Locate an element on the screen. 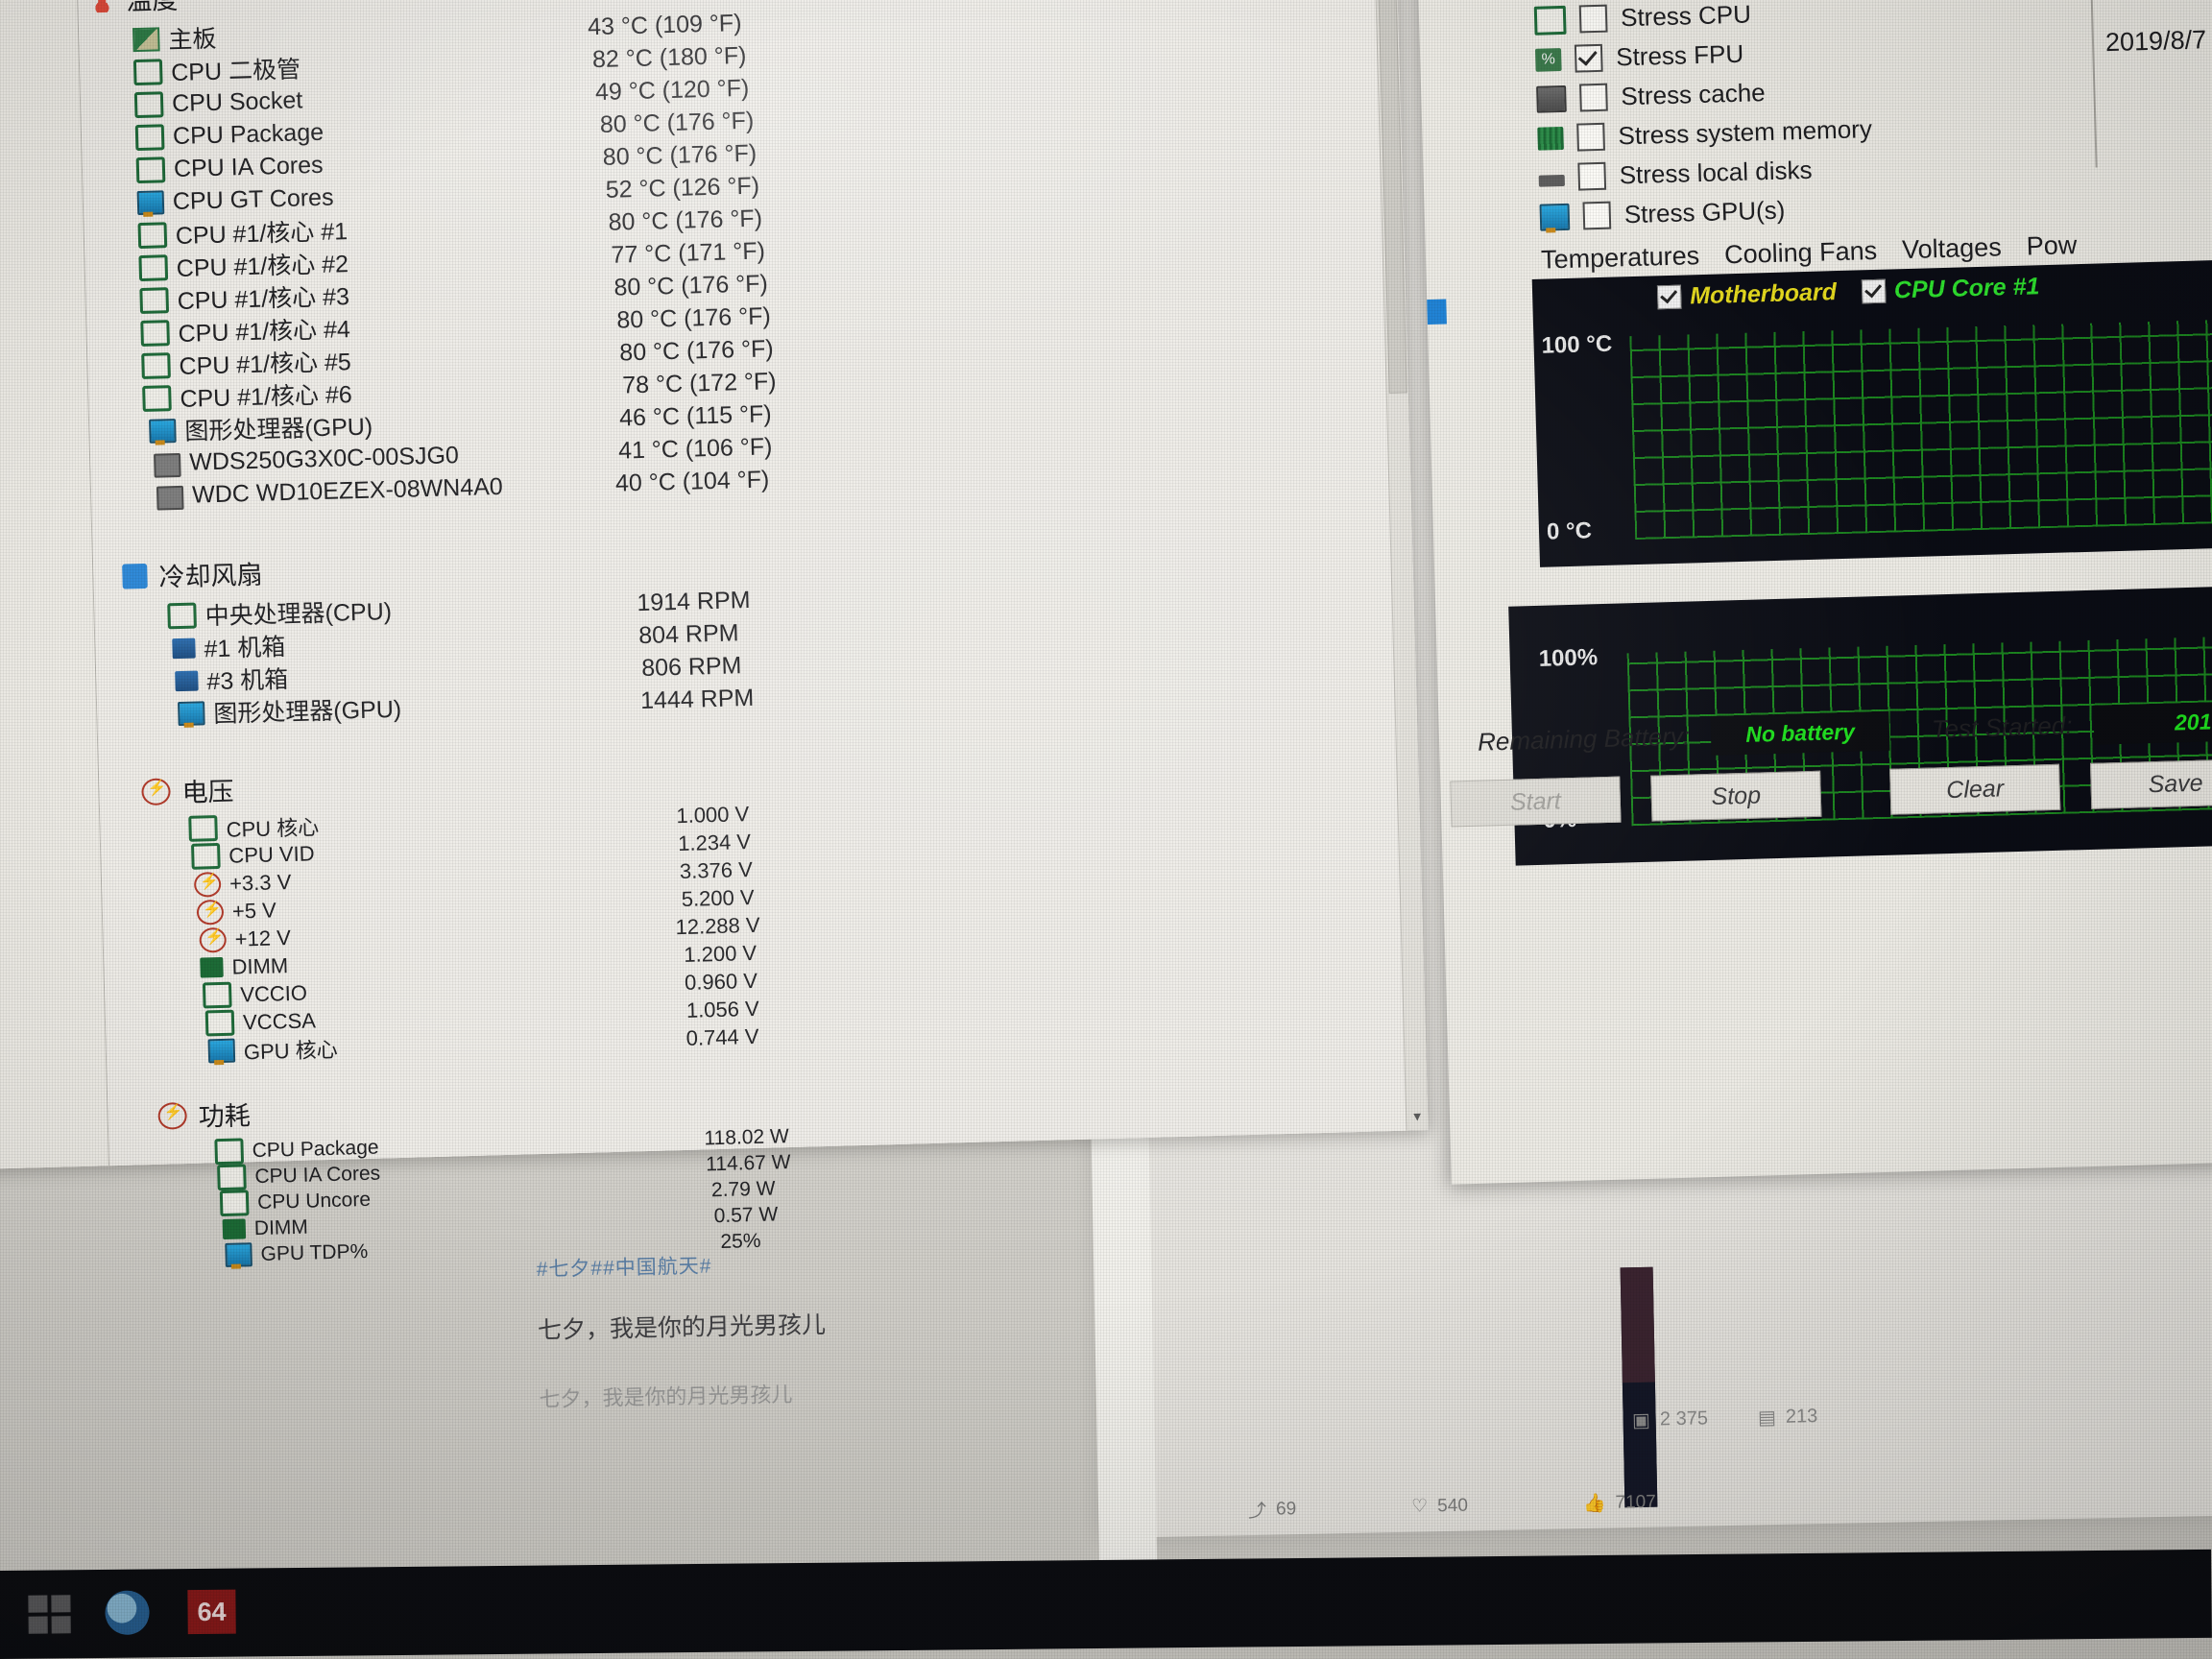  sensor-value: 3.376 V is located at coordinates (716, 869).